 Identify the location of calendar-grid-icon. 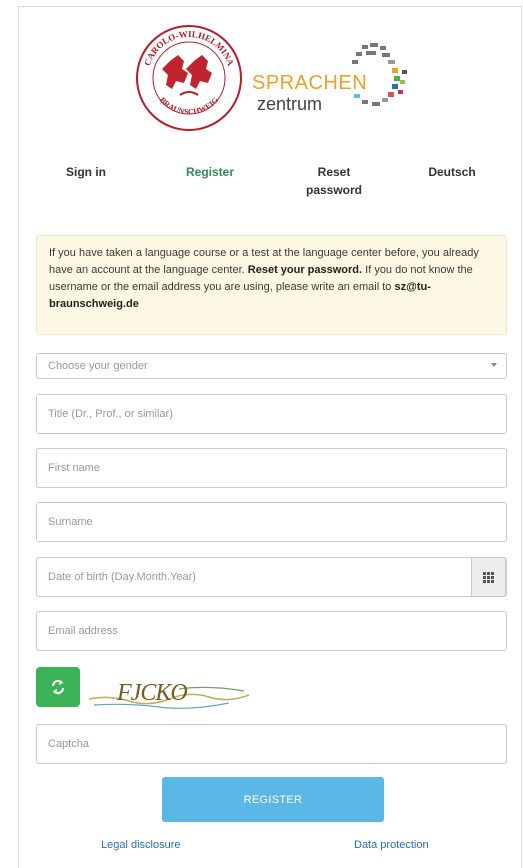
(488, 577).